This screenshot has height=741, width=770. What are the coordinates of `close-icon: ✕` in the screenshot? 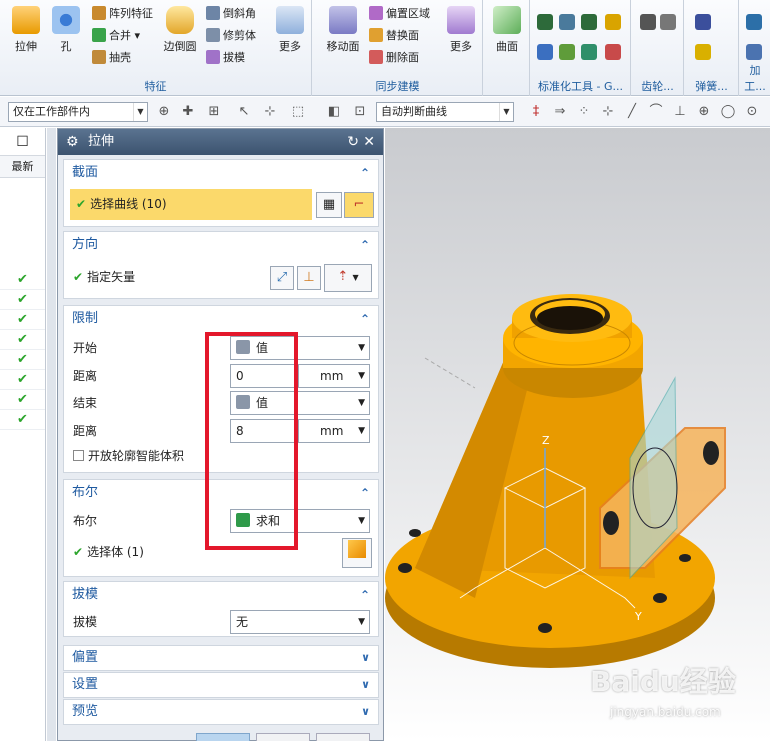 It's located at (369, 142).